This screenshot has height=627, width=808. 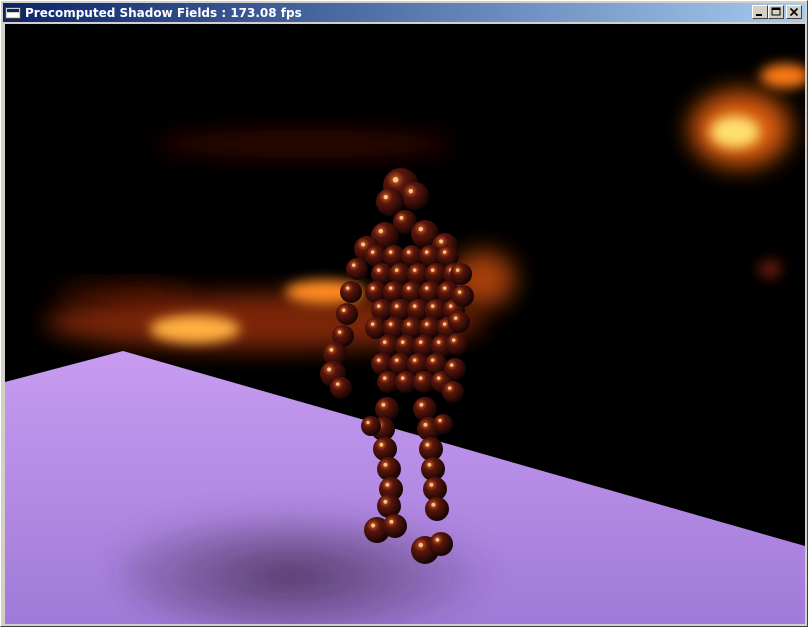 I want to click on title-controls, so click(x=777, y=12).